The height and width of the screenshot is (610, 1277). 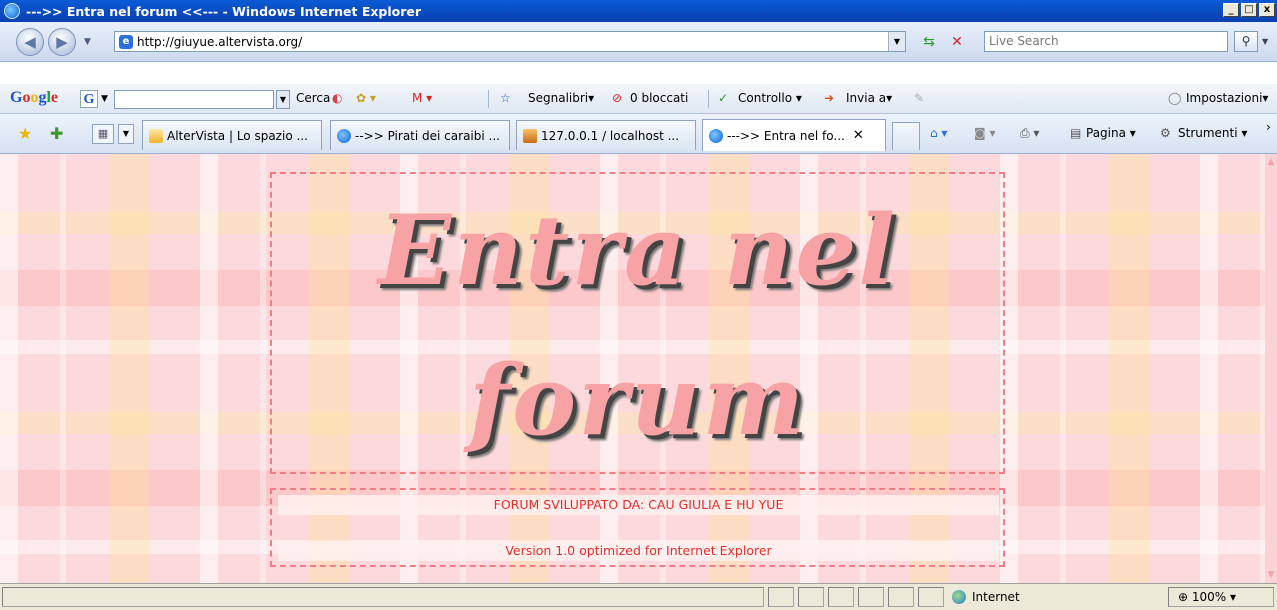 I want to click on forward-button: ▶, so click(x=62, y=42).